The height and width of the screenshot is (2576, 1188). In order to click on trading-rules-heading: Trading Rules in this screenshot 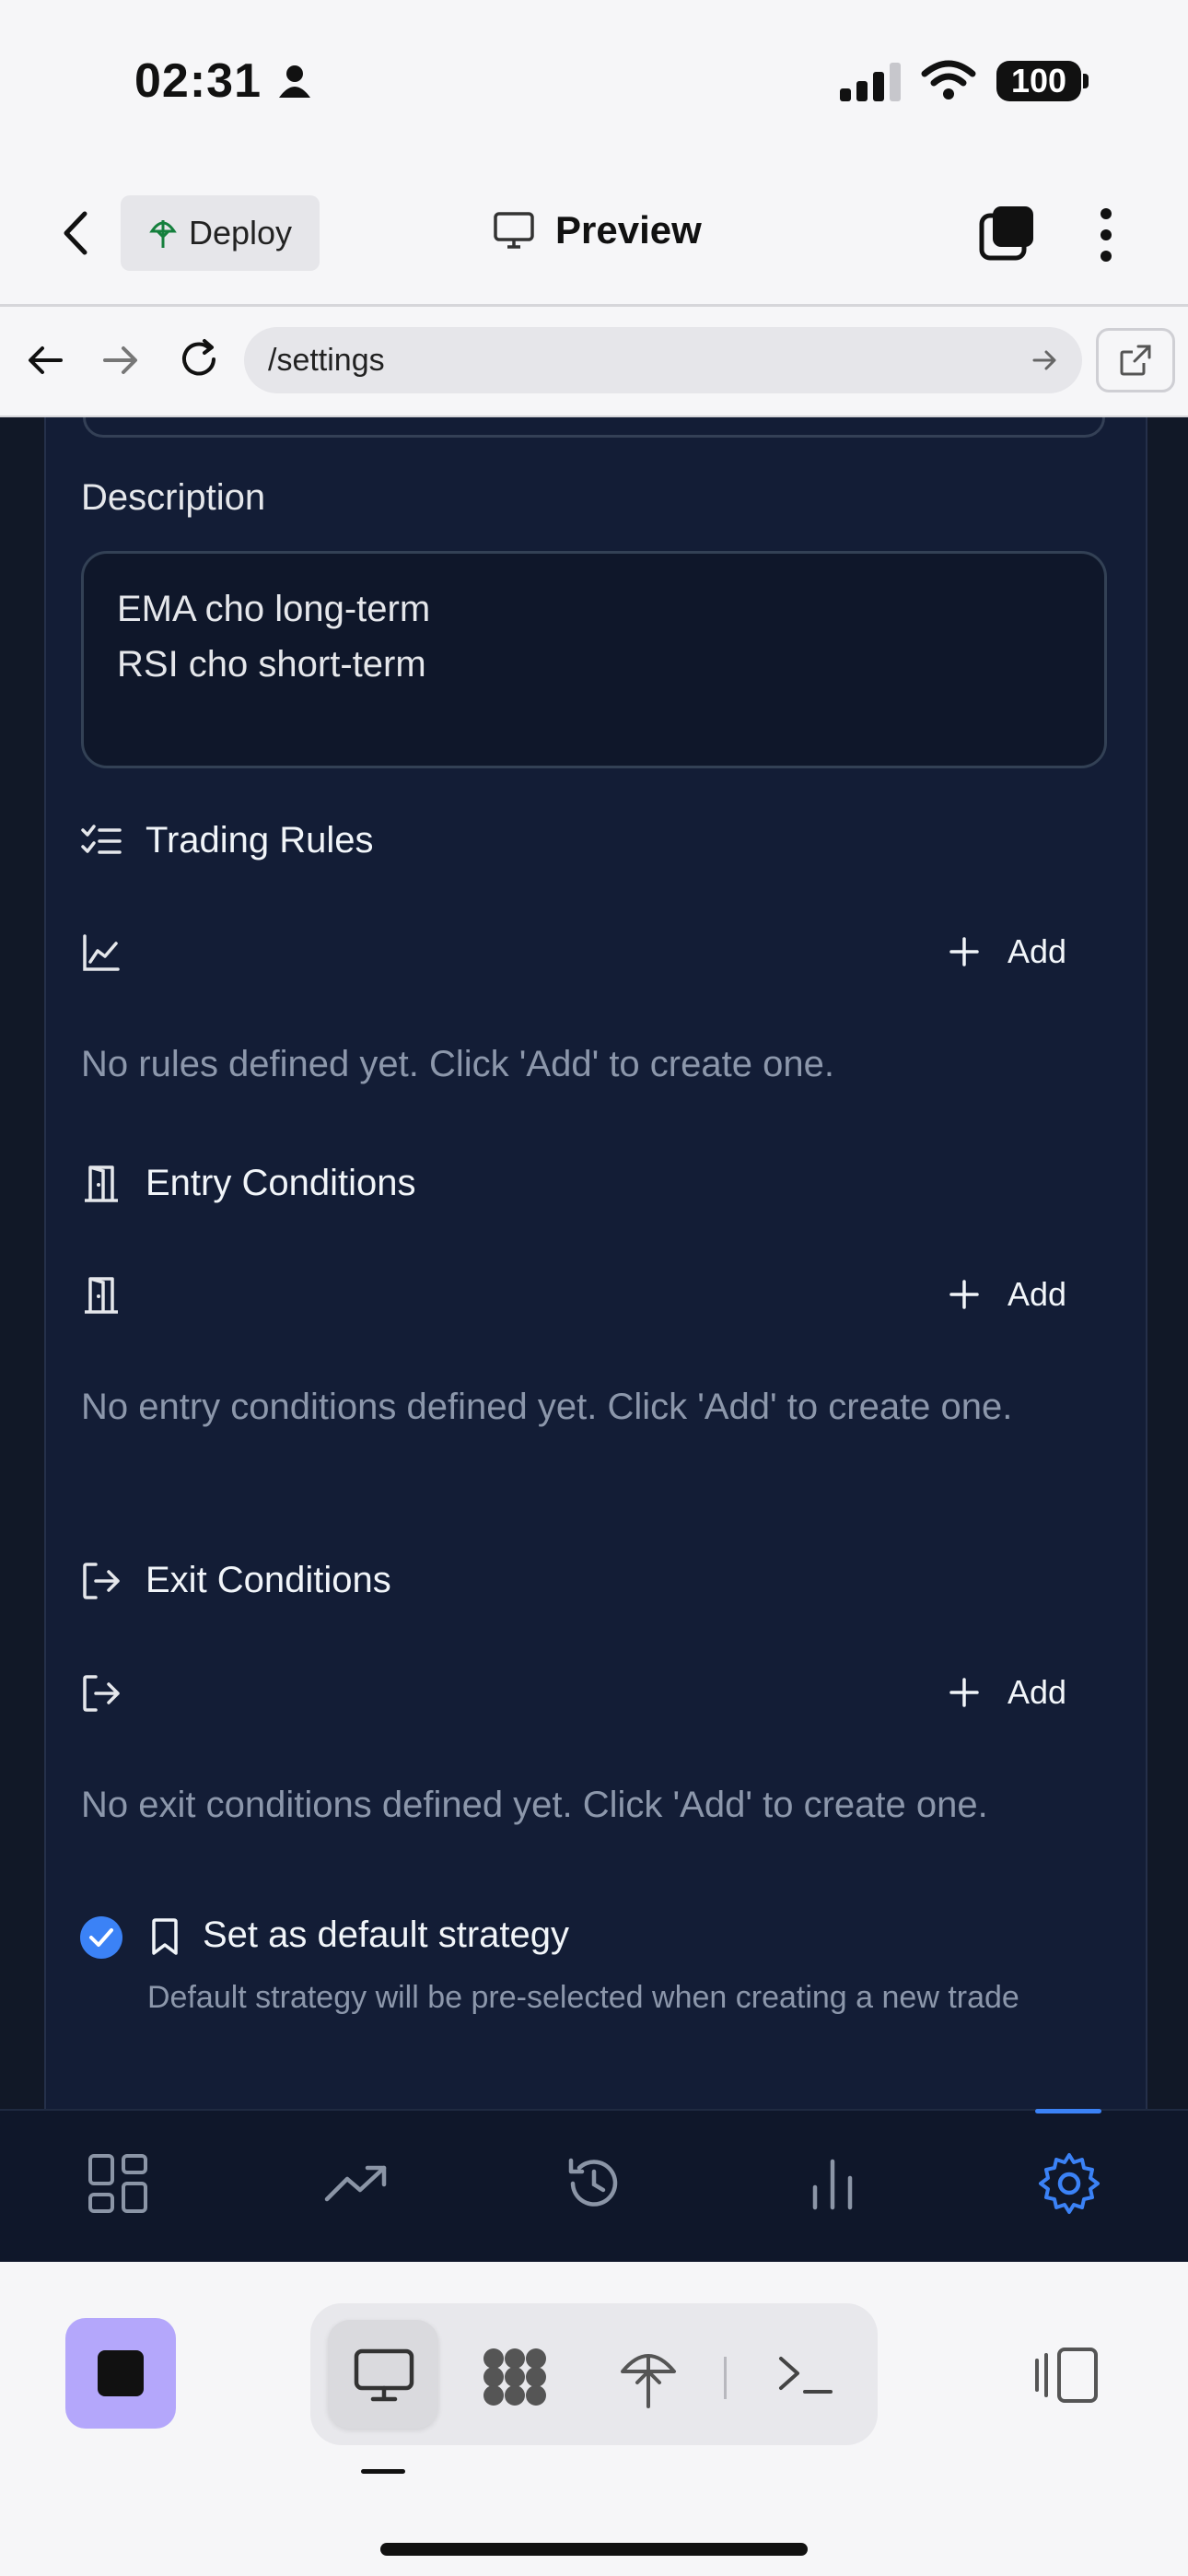, I will do `click(227, 840)`.